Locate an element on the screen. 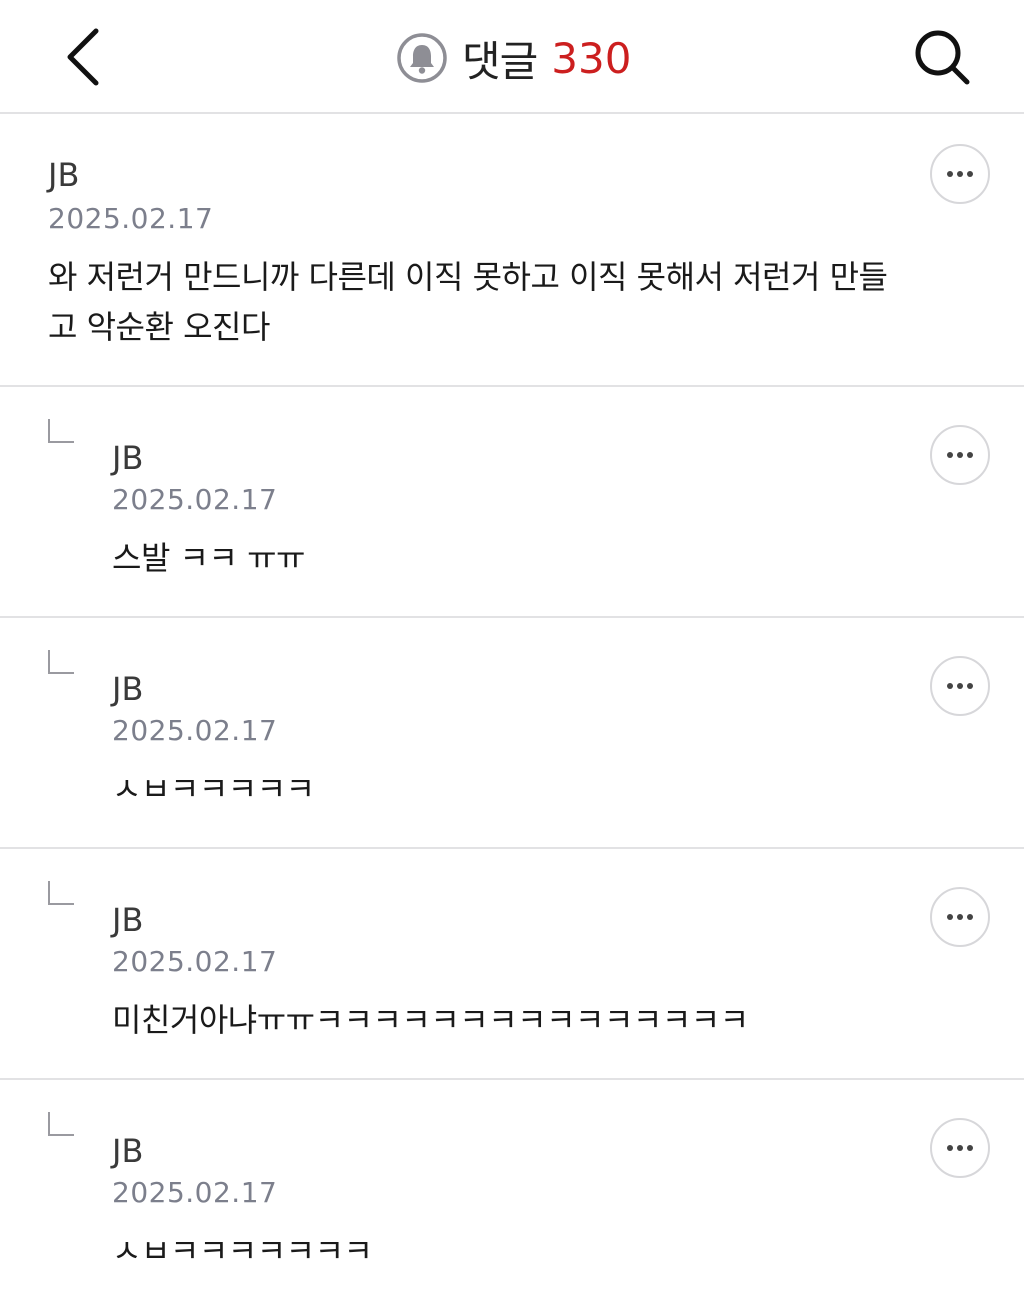  notification-toggle is located at coordinates (422, 58).